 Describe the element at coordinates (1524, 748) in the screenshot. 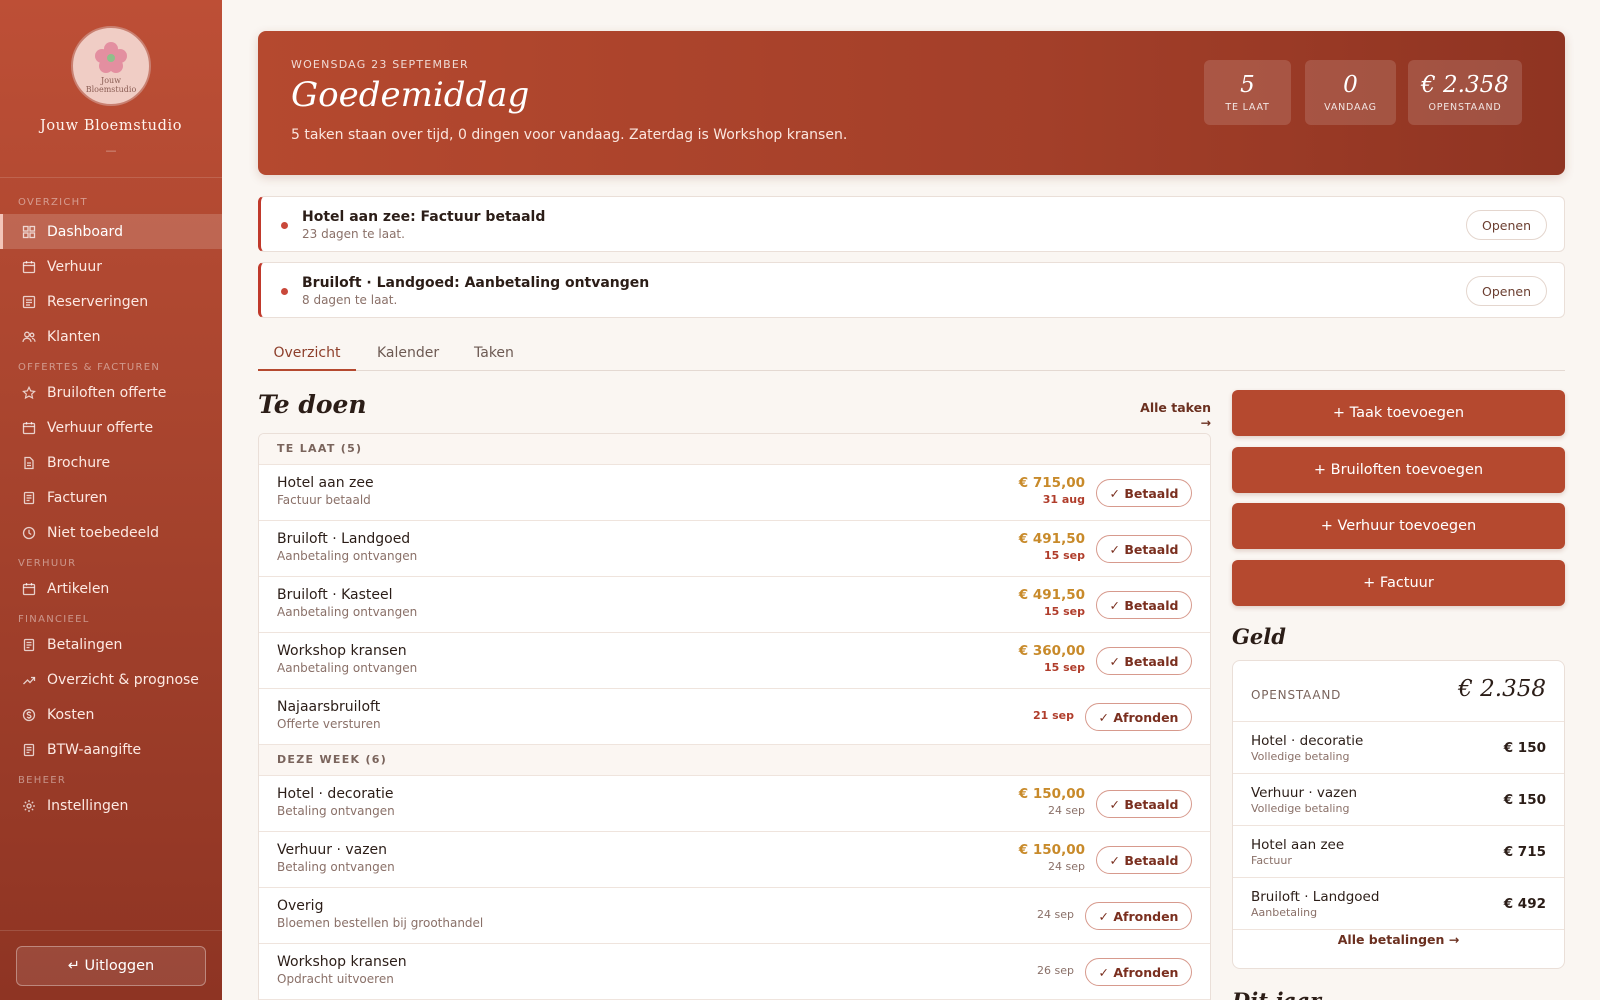

I see `payment-amount: € 150` at that location.